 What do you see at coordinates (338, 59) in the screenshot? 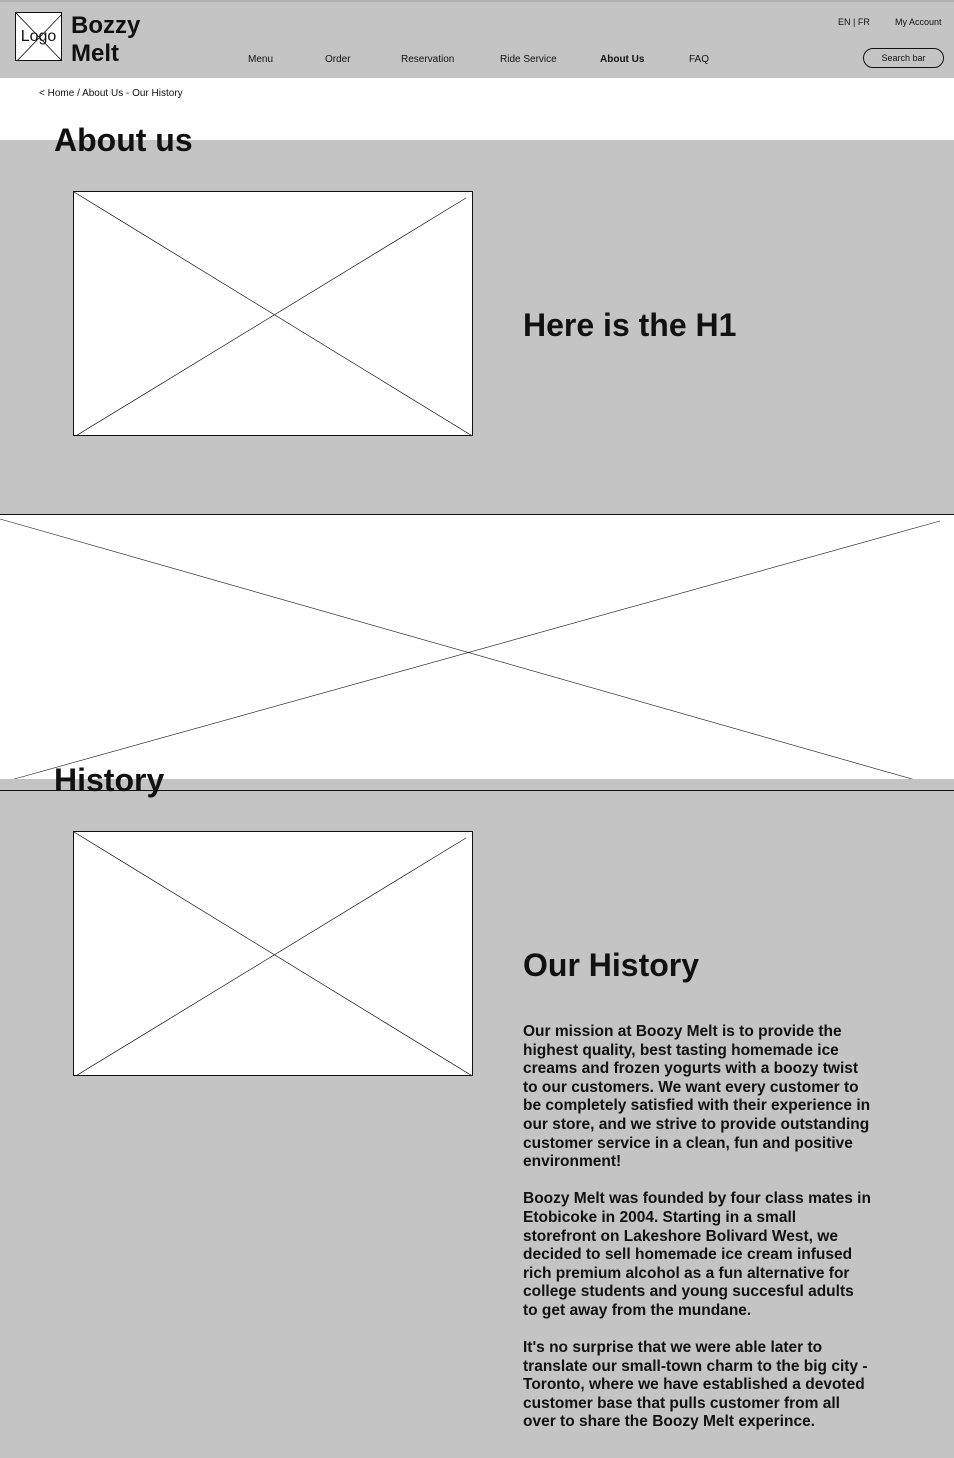
I see `nav-order: Order` at bounding box center [338, 59].